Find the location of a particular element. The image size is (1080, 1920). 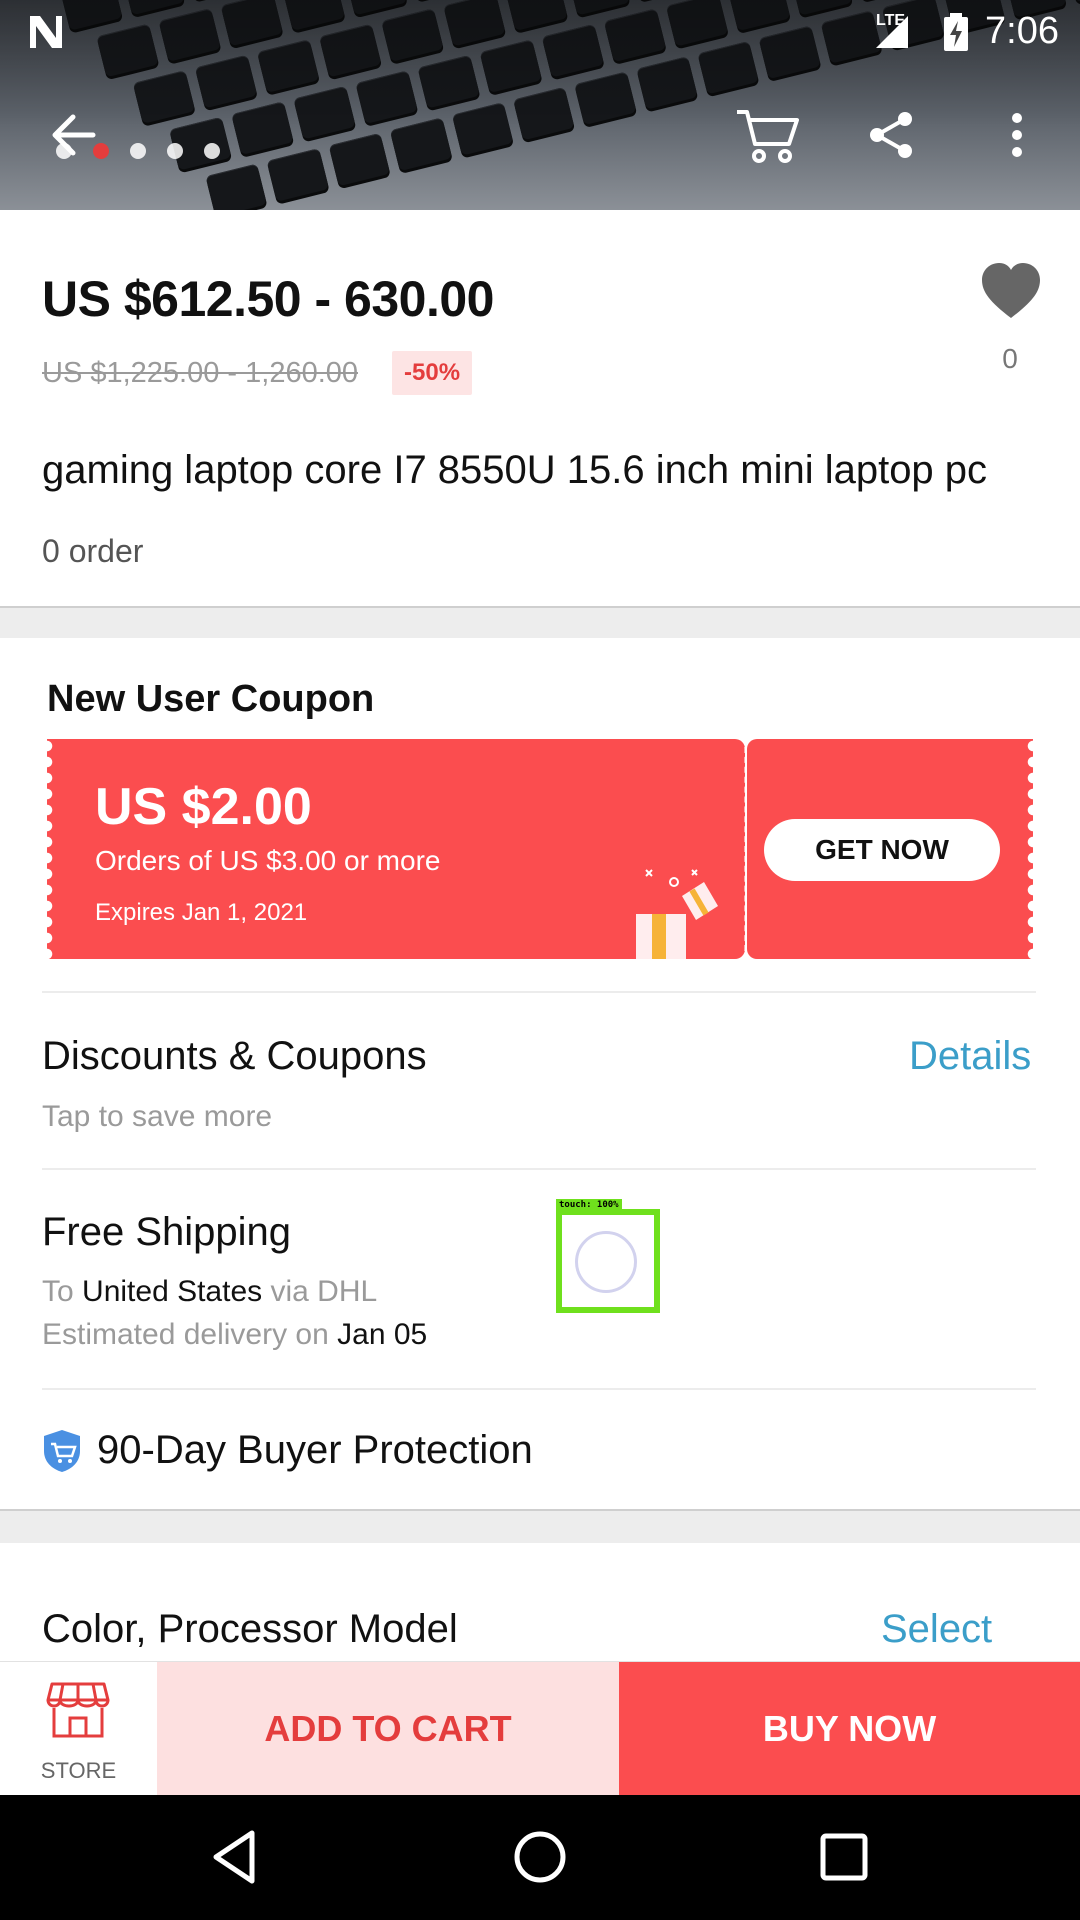

bottom-action-bar: STORE ADD TO CART BUY NOW is located at coordinates (540, 1728).